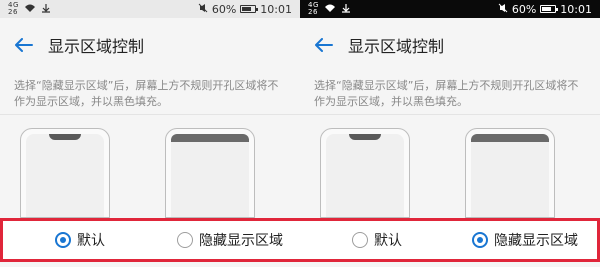  Describe the element at coordinates (448, 240) in the screenshot. I see `right-option-group: 默认 隐藏显示区域` at that location.